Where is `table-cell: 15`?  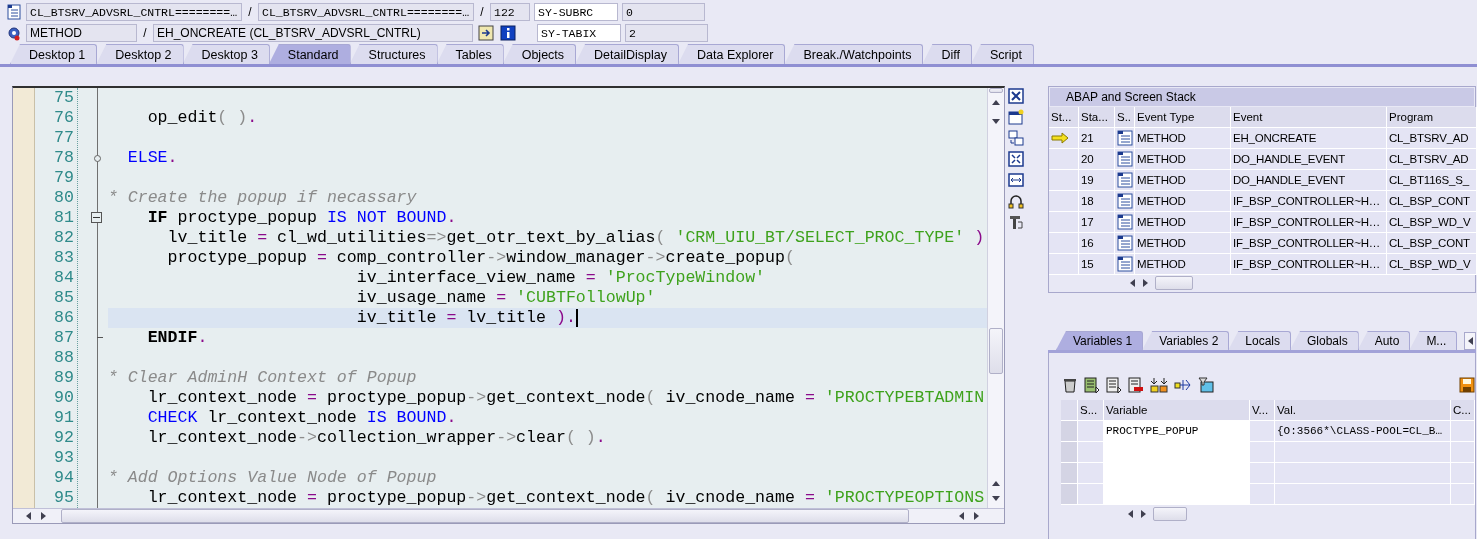
table-cell: 15 is located at coordinates (1097, 264).